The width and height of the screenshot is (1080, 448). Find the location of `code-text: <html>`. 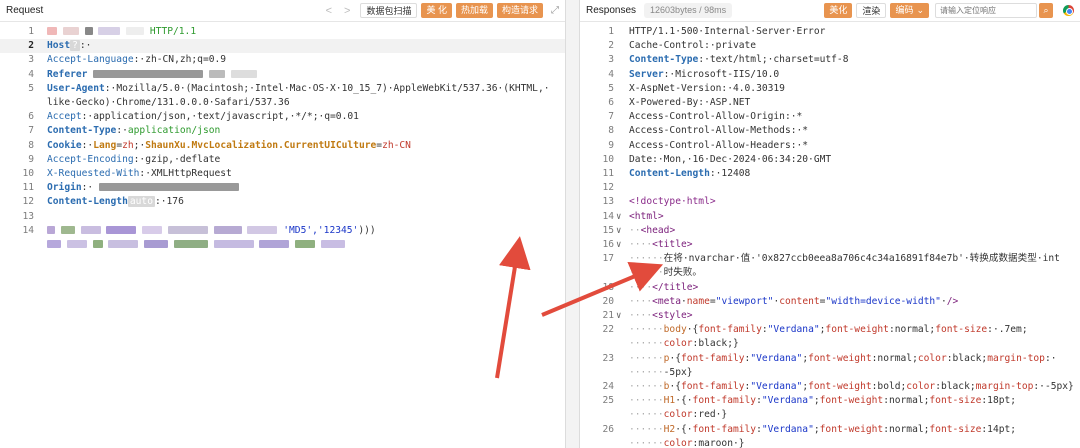

code-text: <html> is located at coordinates (646, 216).